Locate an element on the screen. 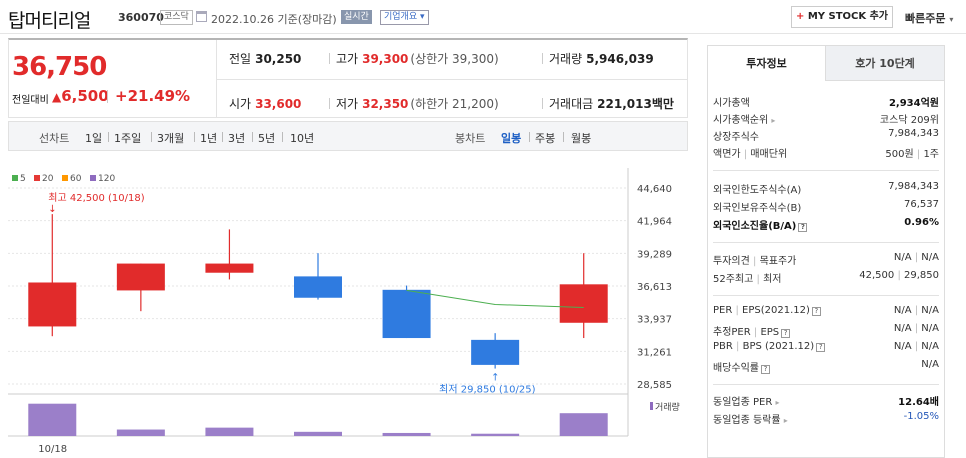  candle-daily: 일봉 is located at coordinates (511, 138).